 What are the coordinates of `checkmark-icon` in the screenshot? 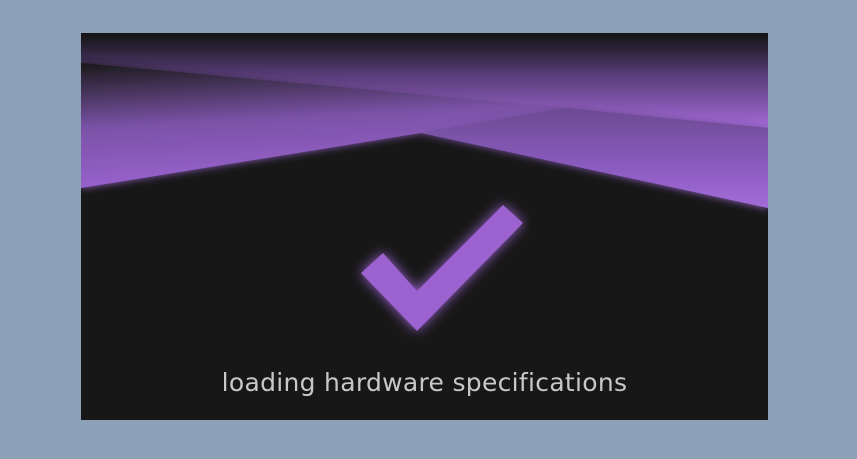 It's located at (442, 268).